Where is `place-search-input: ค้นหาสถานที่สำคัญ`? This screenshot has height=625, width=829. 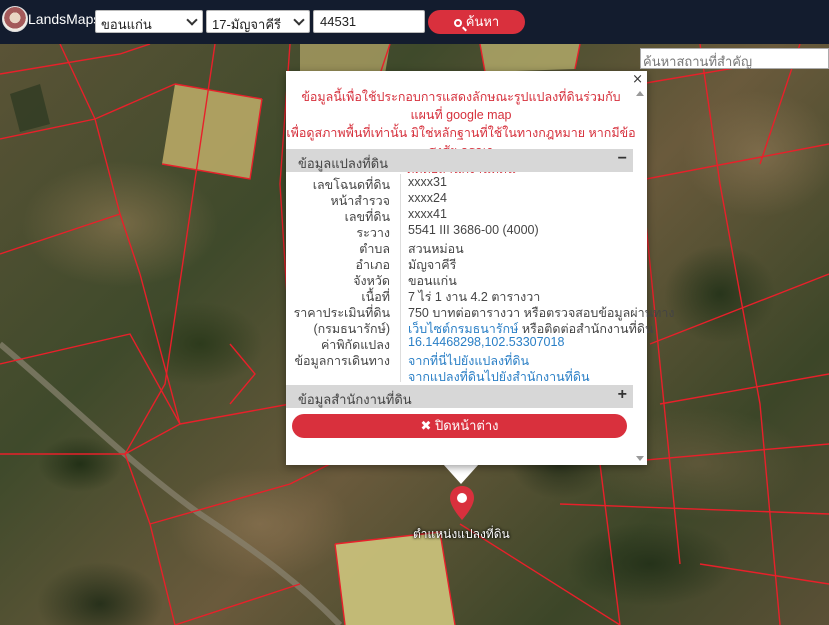
place-search-input: ค้นหาสถานที่สำคัญ is located at coordinates (734, 58).